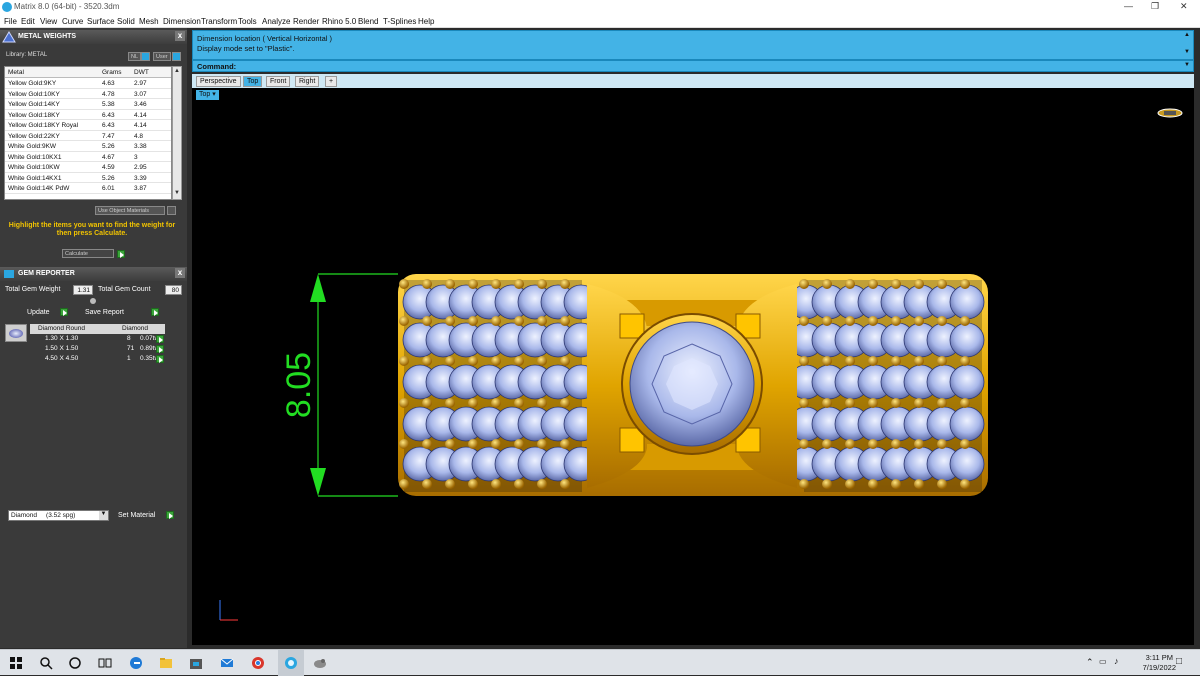 The width and height of the screenshot is (1200, 676). I want to click on menu-edit: Edit, so click(28, 21).